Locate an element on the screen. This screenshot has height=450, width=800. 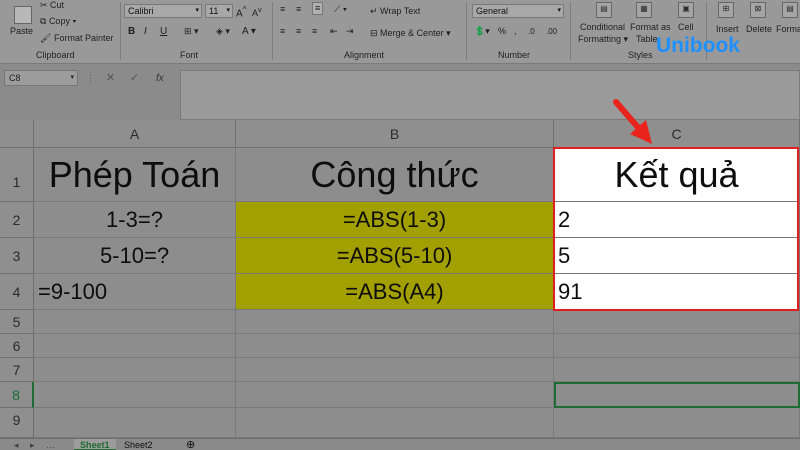
percent-icon: % is located at coordinates (502, 31).